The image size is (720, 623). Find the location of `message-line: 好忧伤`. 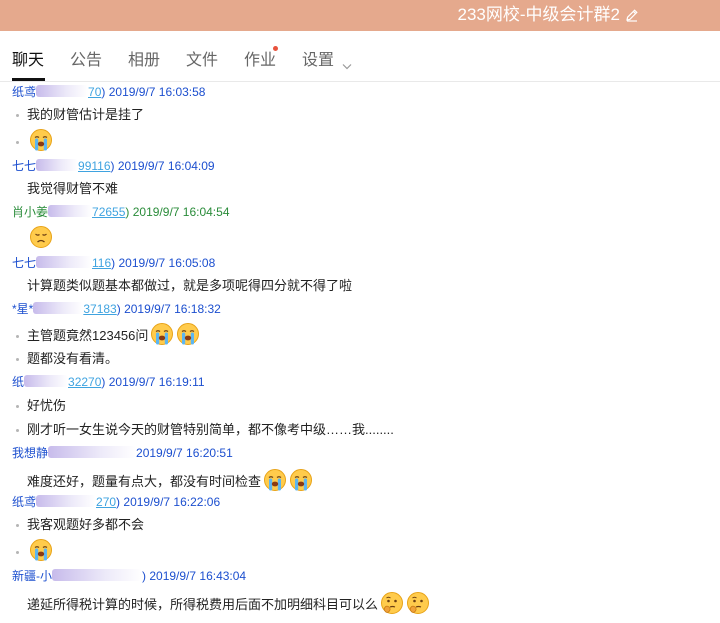

message-line: 好忧伤 is located at coordinates (41, 406).